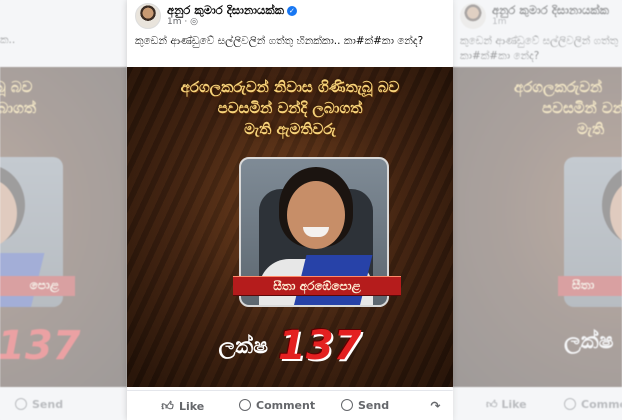 The height and width of the screenshot is (420, 622). I want to click on post-meta: 1m · ◎, so click(182, 22).